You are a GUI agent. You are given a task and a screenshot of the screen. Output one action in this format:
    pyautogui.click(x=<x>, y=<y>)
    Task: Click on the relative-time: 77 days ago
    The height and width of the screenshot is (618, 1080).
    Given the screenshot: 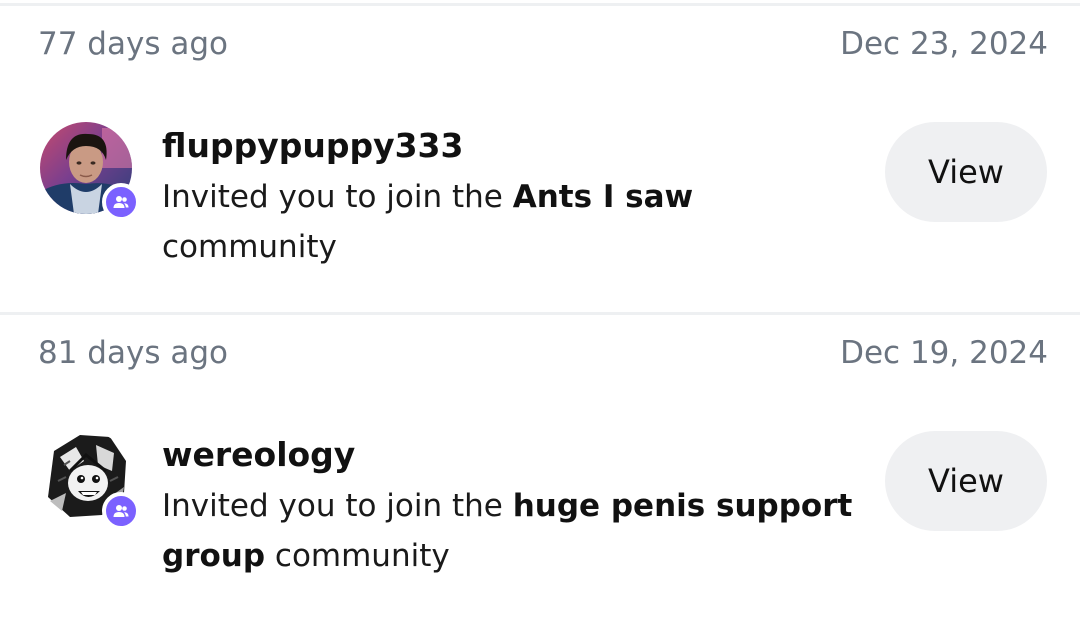 What is the action you would take?
    pyautogui.click(x=133, y=44)
    